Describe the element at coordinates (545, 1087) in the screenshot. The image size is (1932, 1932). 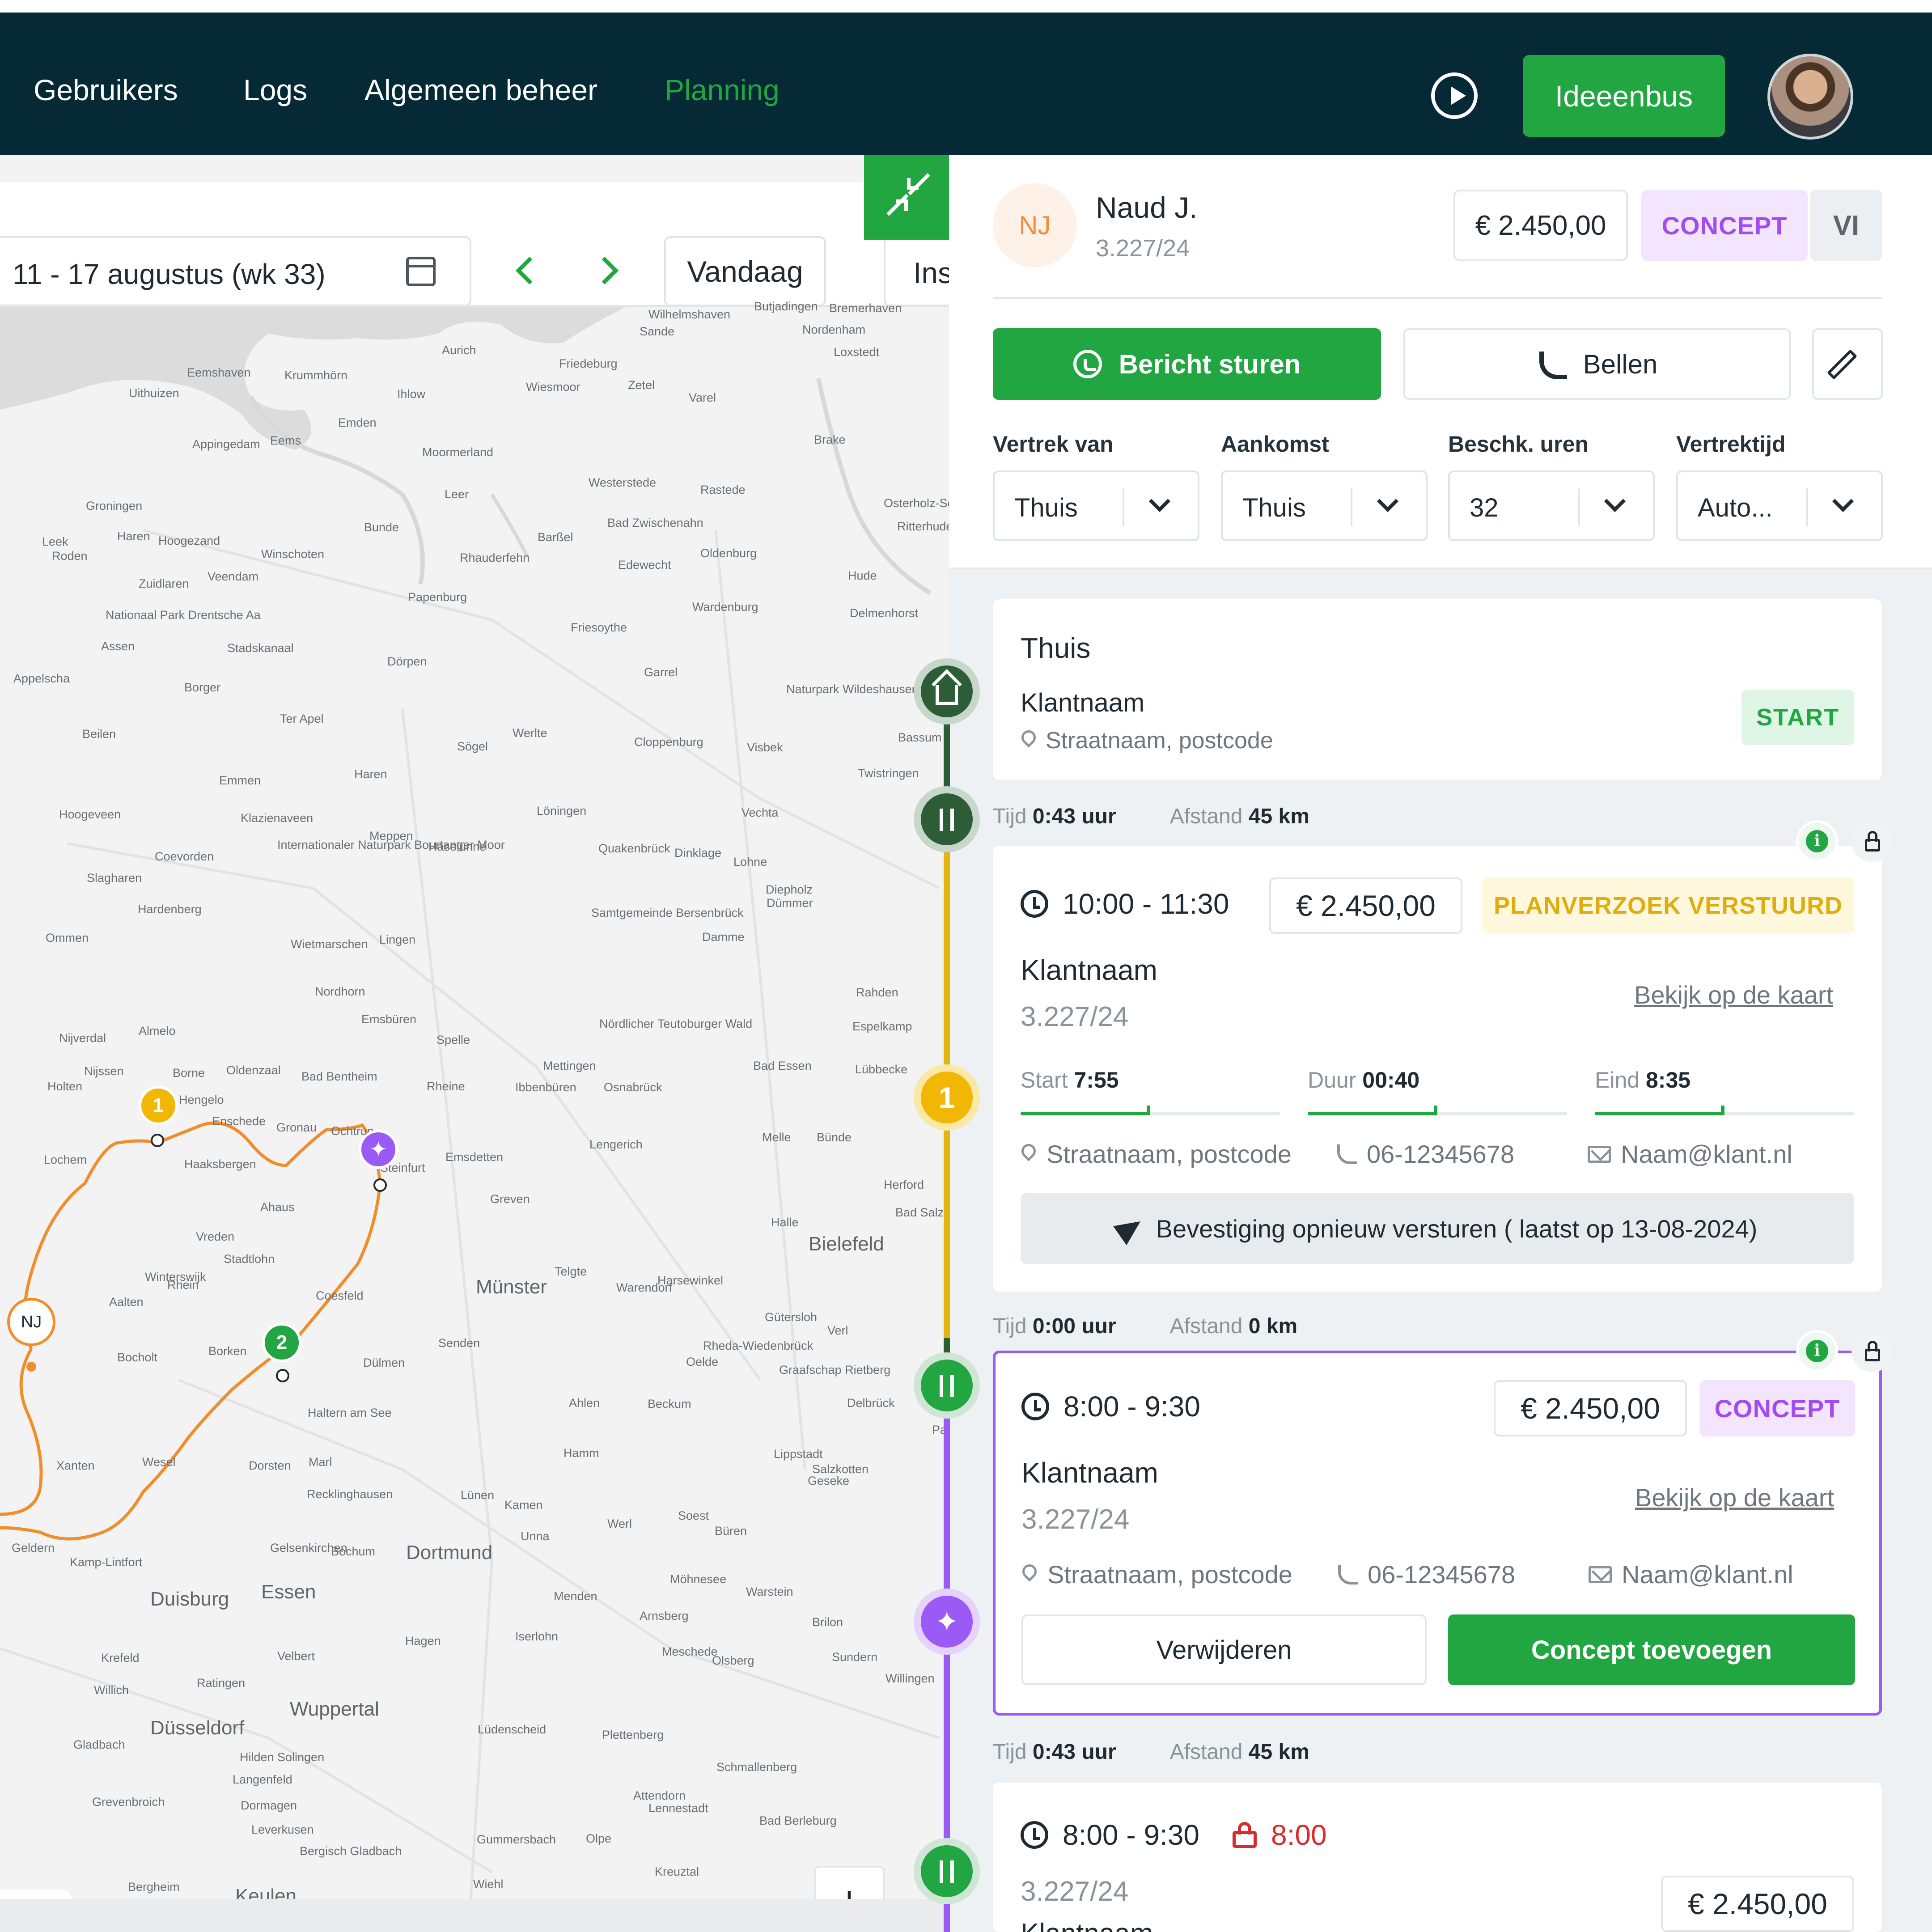
I see `map-town-label: Ibbenbüren` at that location.